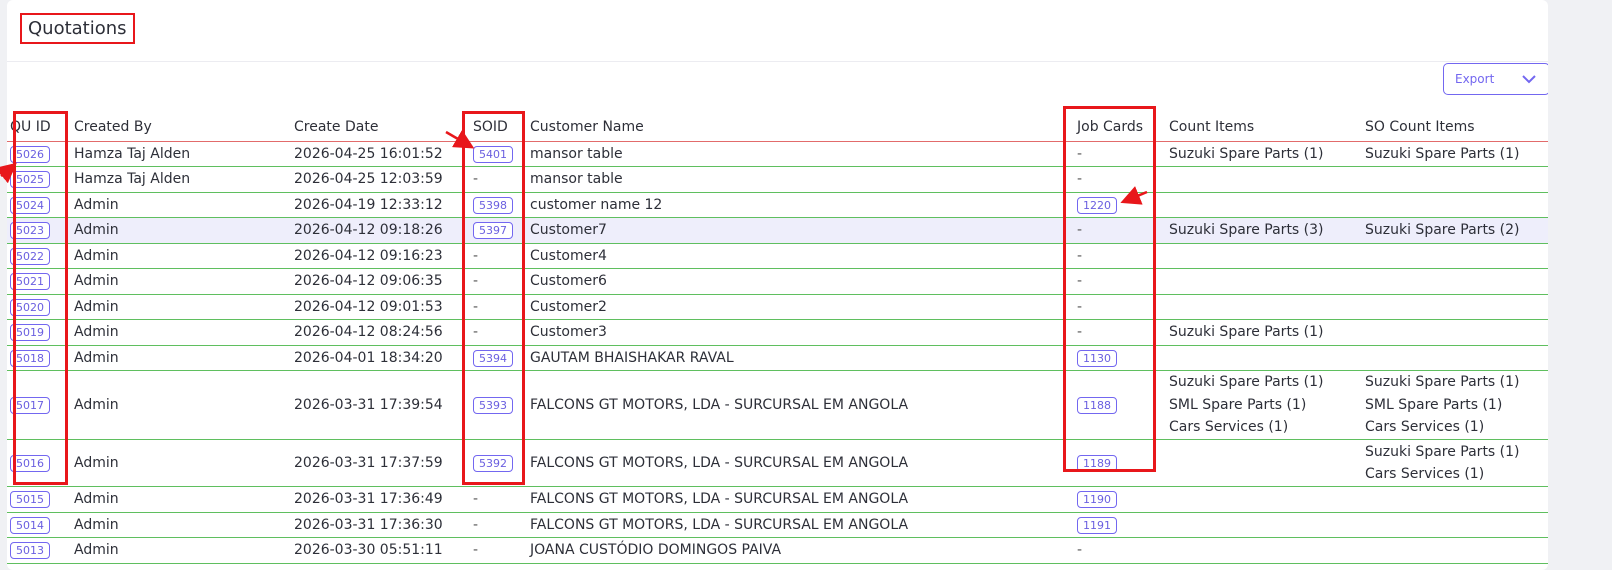  Describe the element at coordinates (30, 281) in the screenshot. I see `quid-link: 5021` at that location.